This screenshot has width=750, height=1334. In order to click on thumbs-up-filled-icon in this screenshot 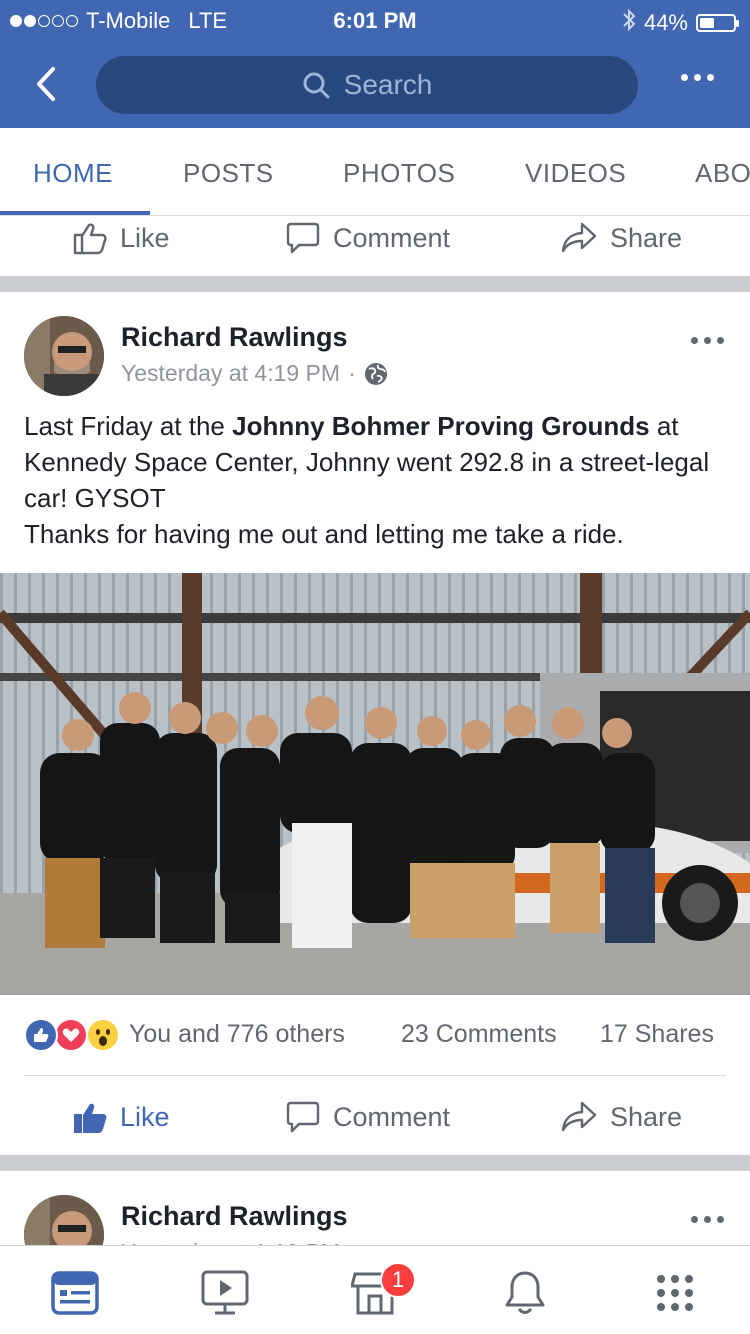, I will do `click(90, 1117)`.